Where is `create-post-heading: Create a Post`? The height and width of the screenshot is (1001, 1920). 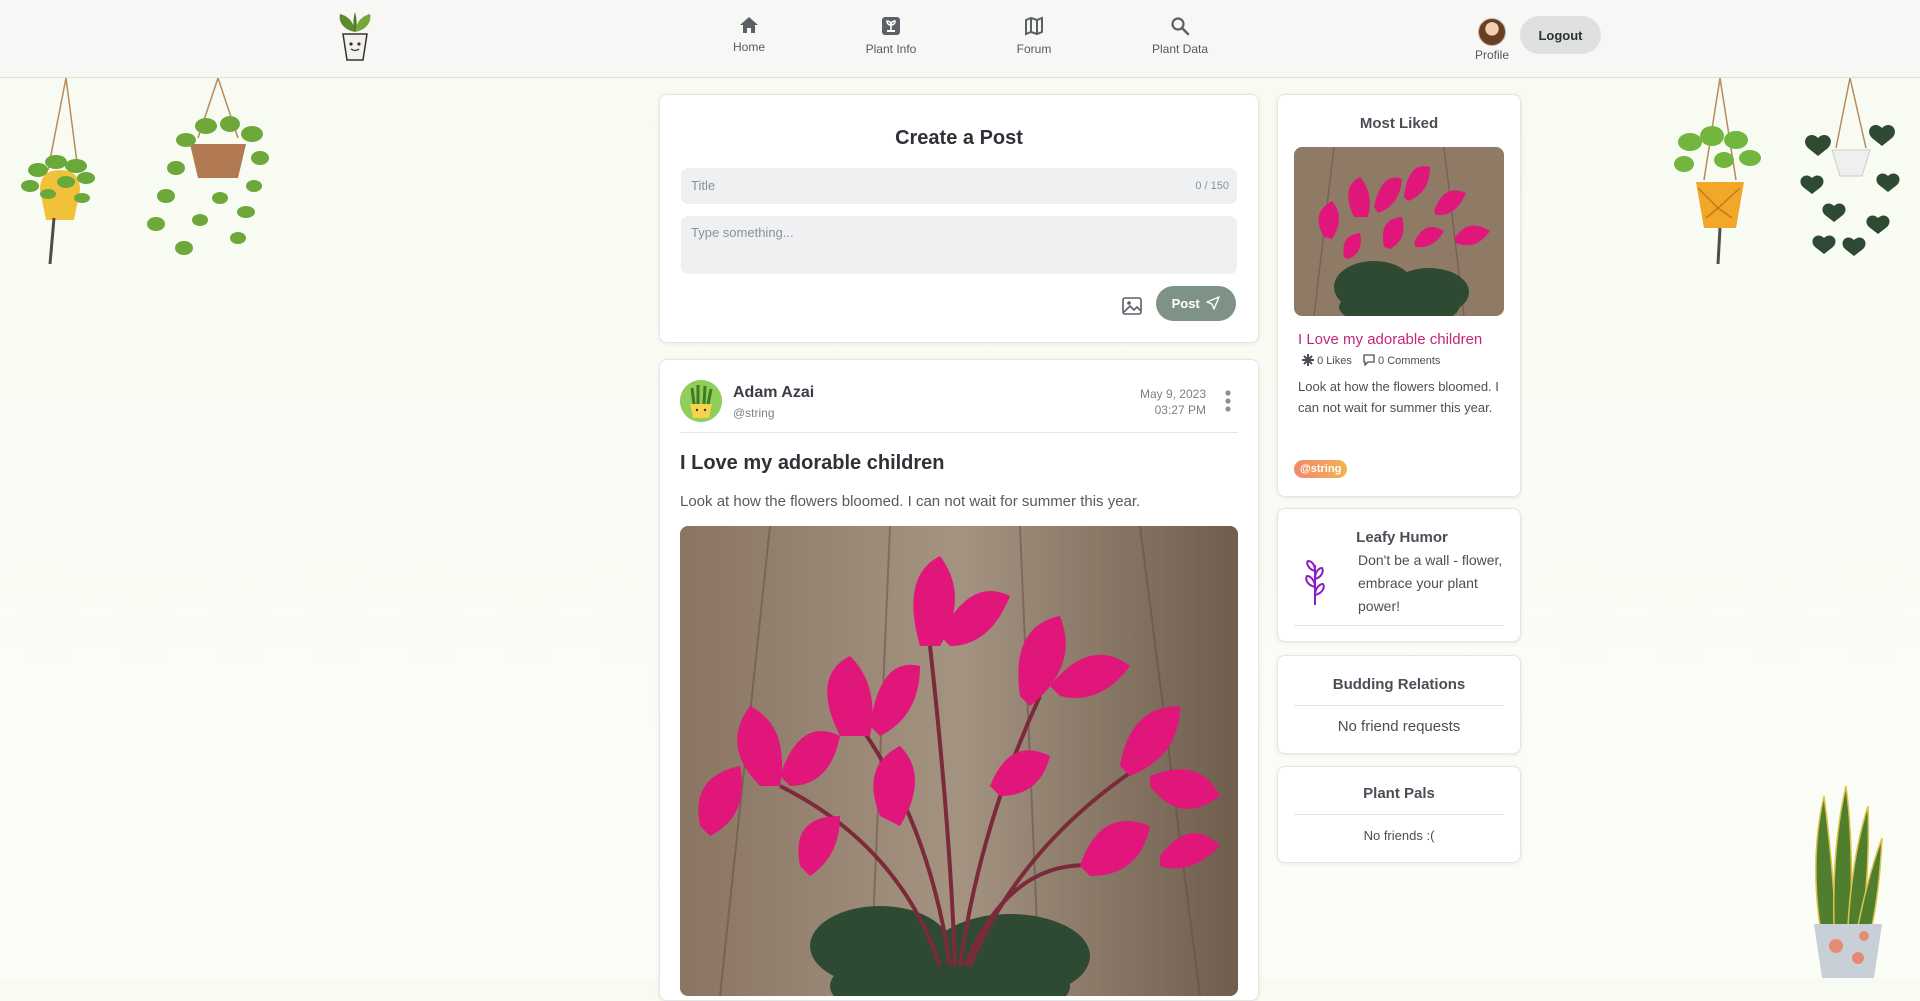 create-post-heading: Create a Post is located at coordinates (959, 138).